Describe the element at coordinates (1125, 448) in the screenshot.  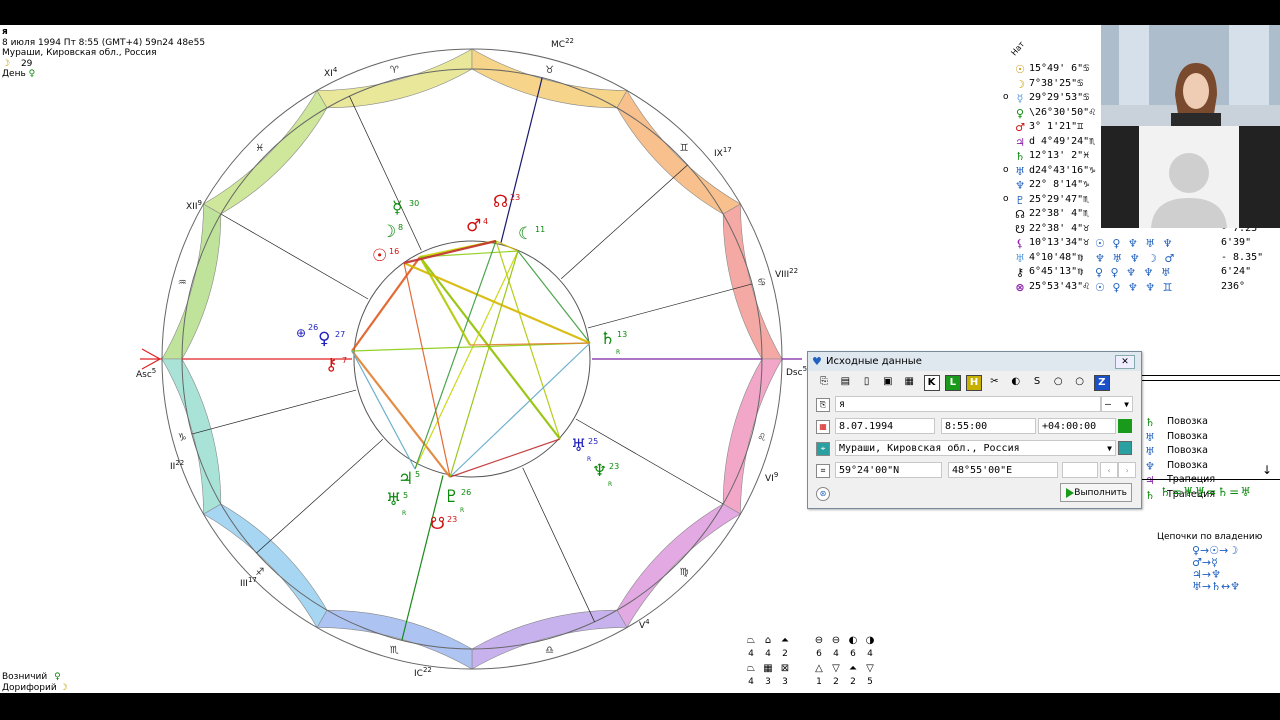
I see `globe-icon` at that location.